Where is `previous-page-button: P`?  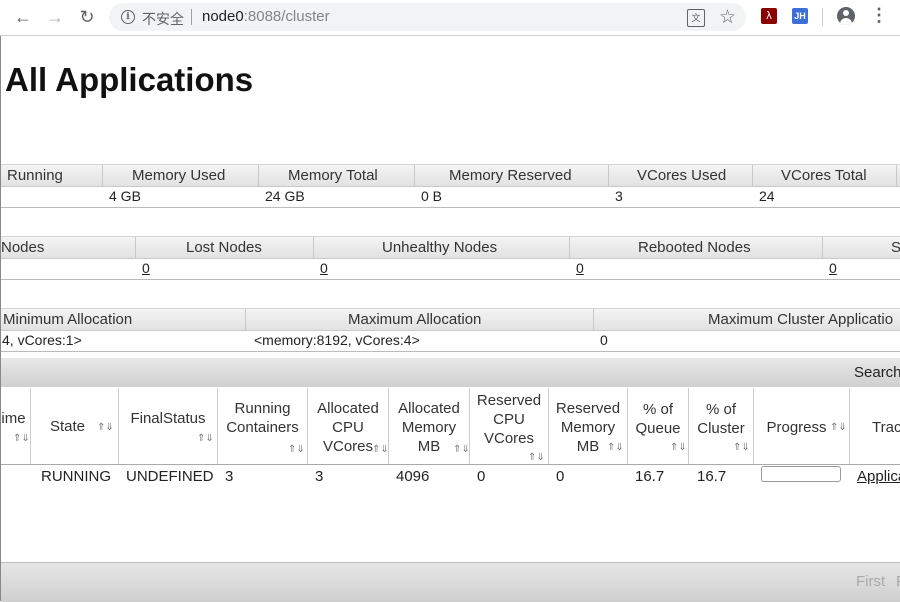 previous-page-button: P is located at coordinates (898, 581).